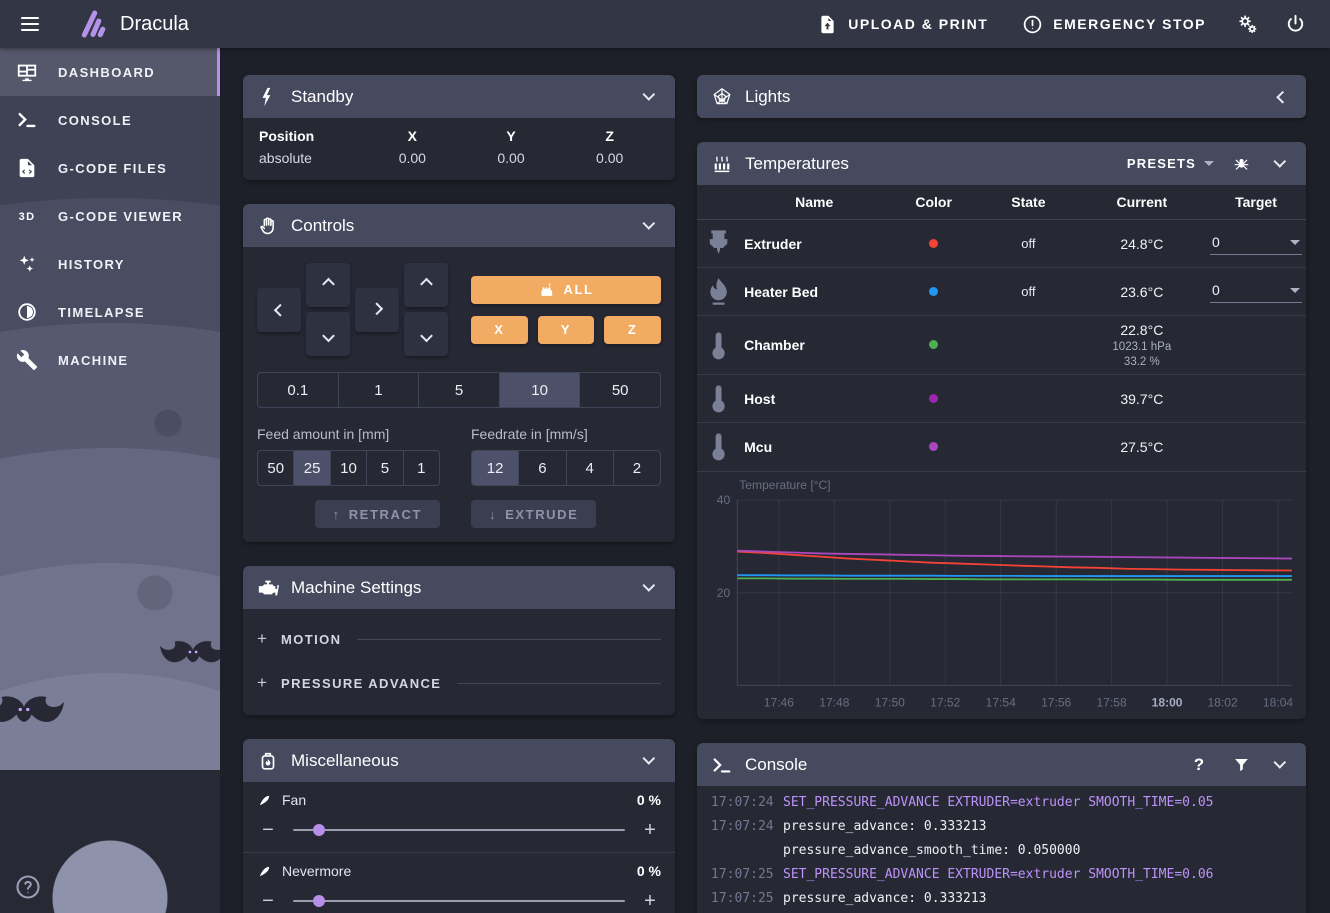 This screenshot has height=913, width=1330. What do you see at coordinates (110, 216) in the screenshot?
I see `sidebar-item-g-code-viewer: 3D G-CODE VIEWER` at bounding box center [110, 216].